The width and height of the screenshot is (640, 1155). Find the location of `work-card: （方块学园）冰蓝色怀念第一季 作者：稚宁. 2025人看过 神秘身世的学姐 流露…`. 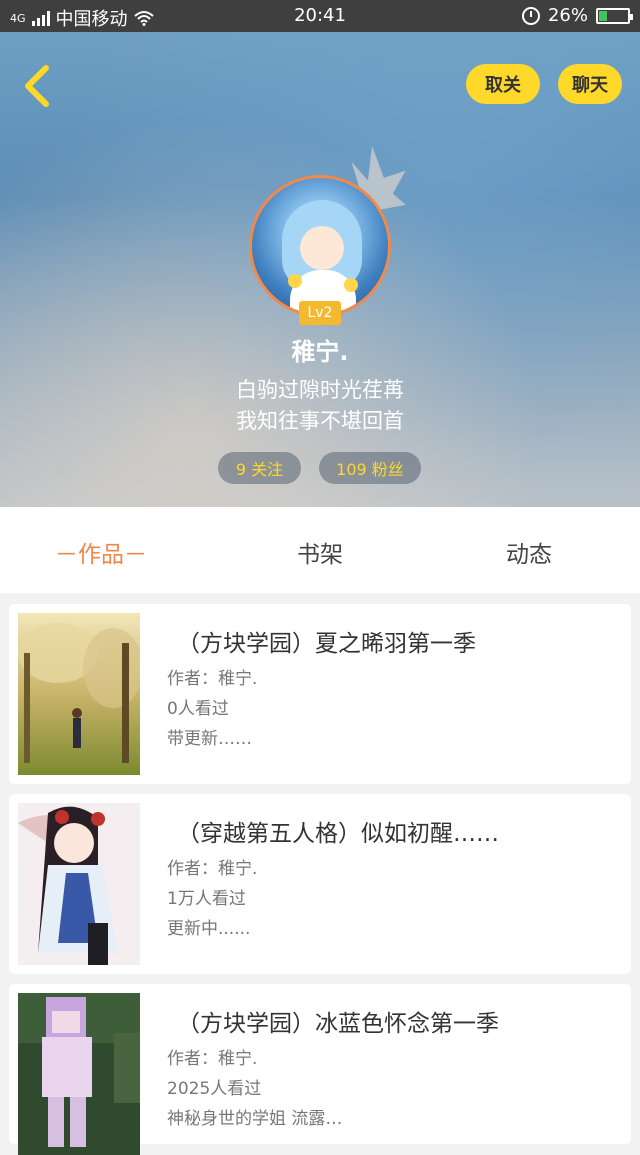

work-card: （方块学园）冰蓝色怀念第一季 作者：稚宁. 2025人看过 神秘身世的学姐 流露… is located at coordinates (320, 1069).